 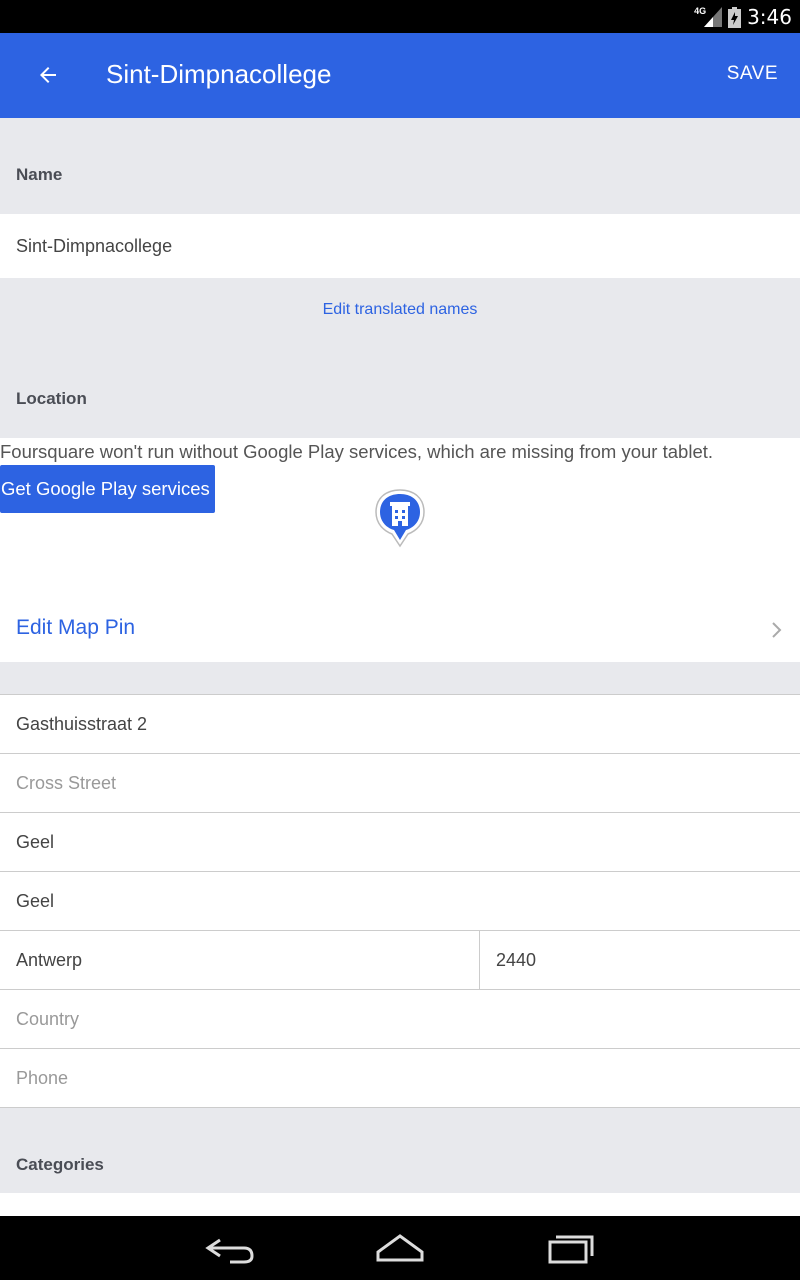 I want to click on recents-nav-icon, so click(x=570, y=1248).